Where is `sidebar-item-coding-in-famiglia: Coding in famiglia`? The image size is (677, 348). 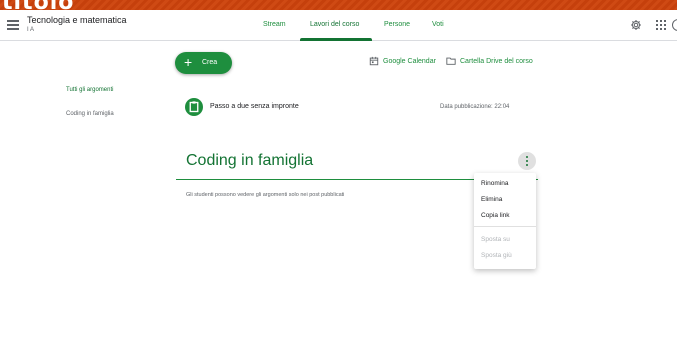 sidebar-item-coding-in-famiglia: Coding in famiglia is located at coordinates (90, 114).